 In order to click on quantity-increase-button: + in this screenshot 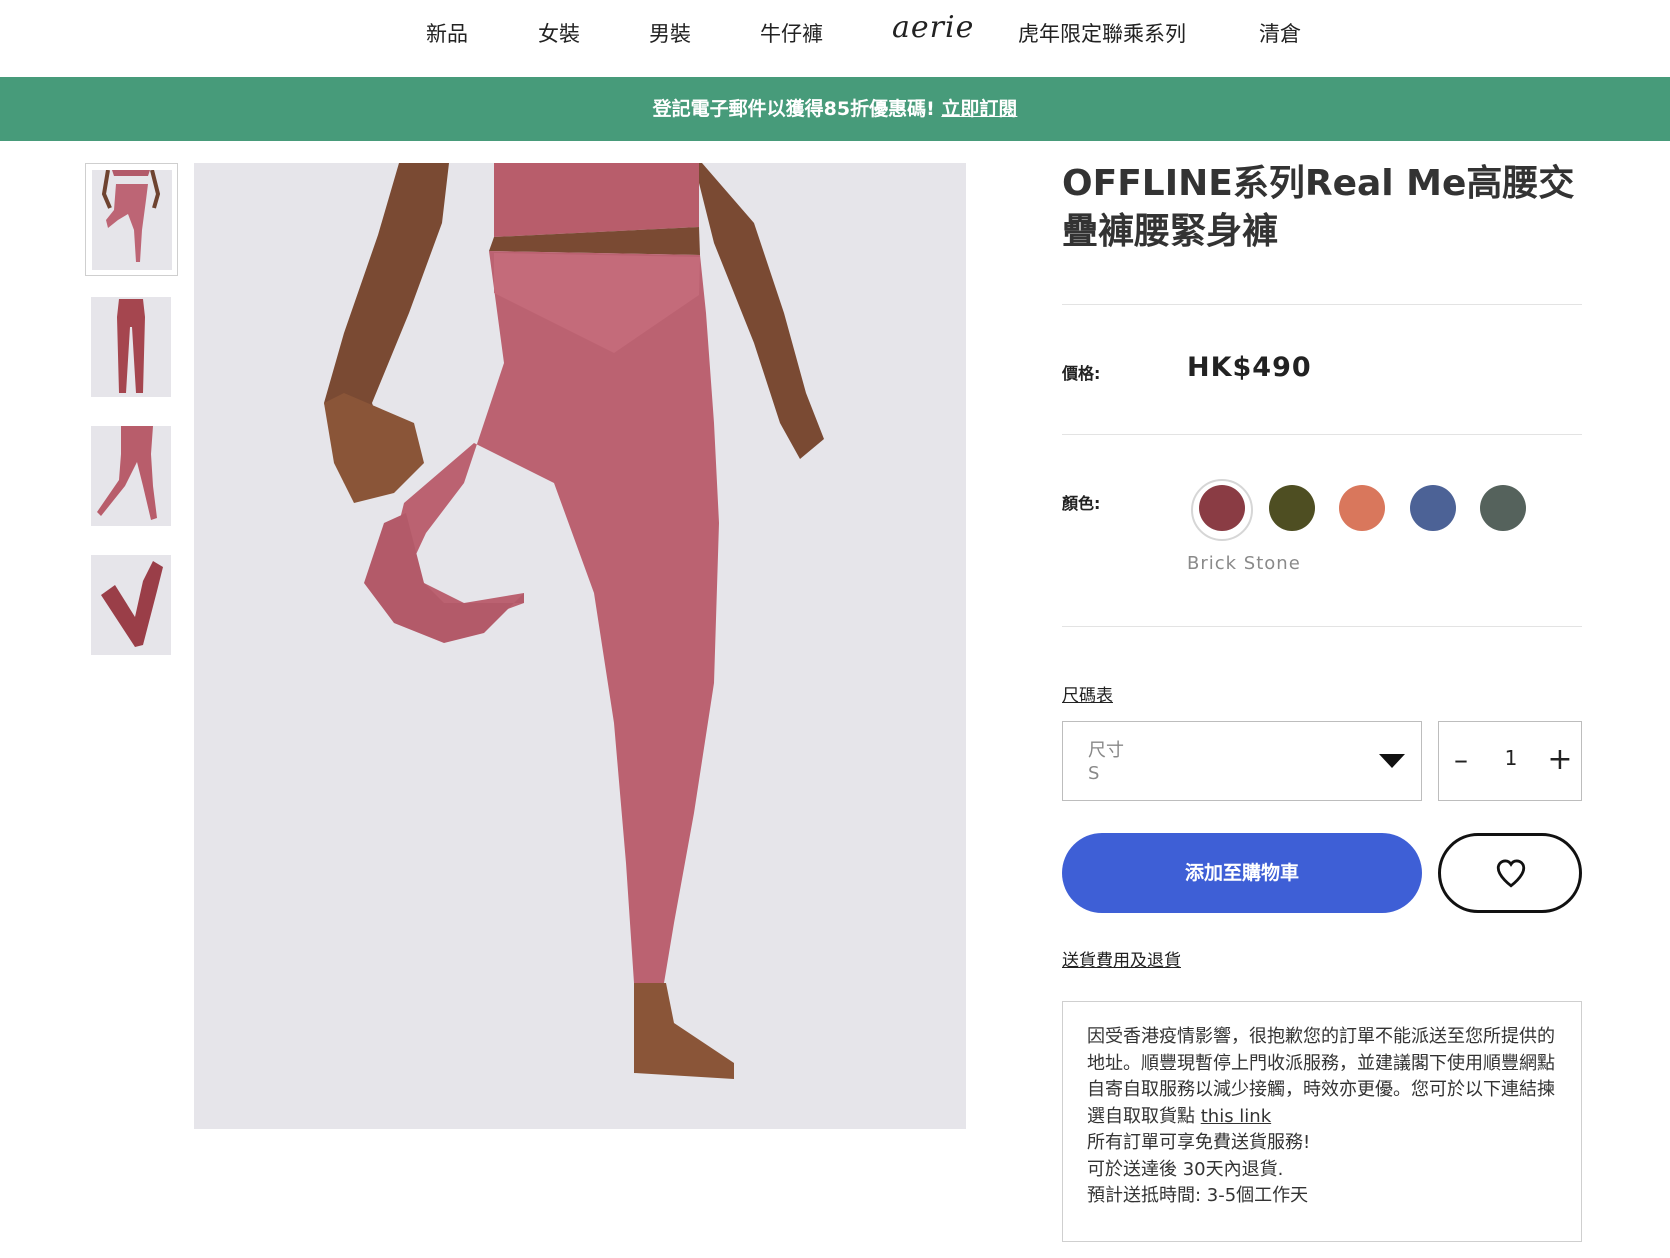, I will do `click(1560, 760)`.